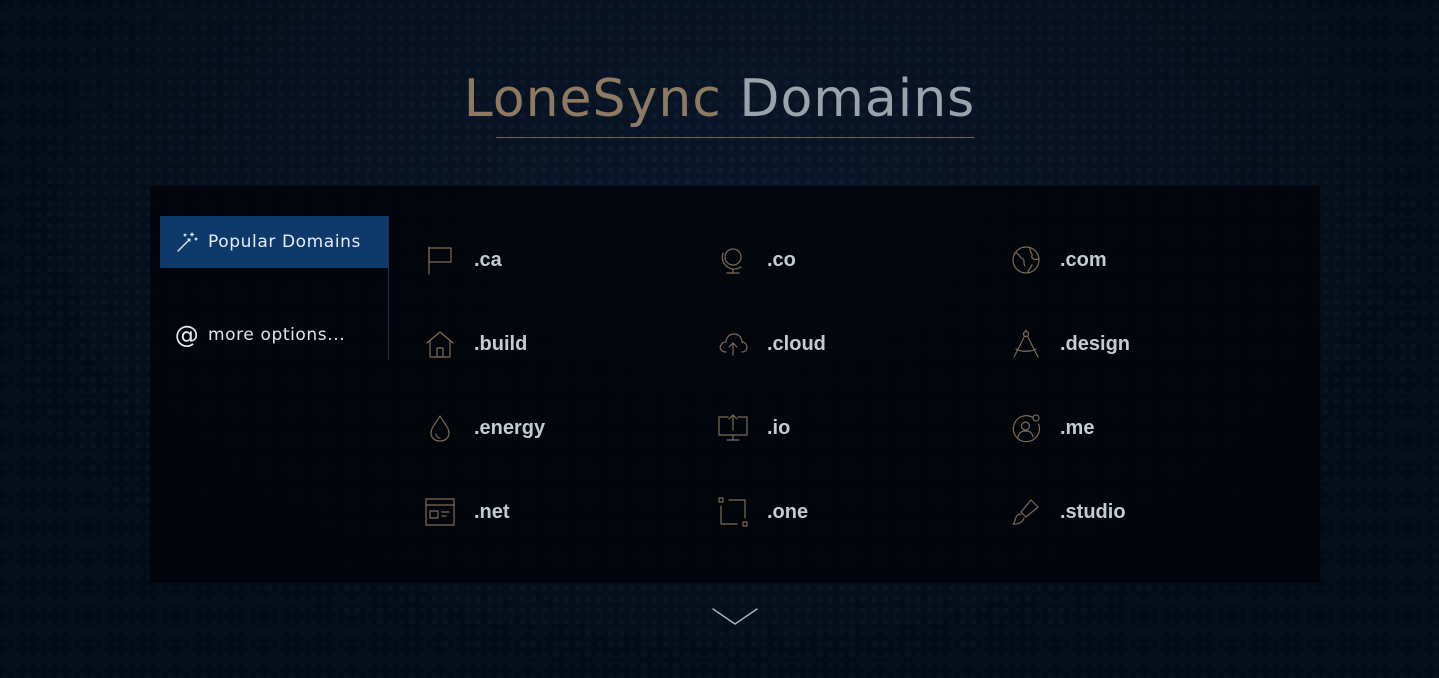 The height and width of the screenshot is (678, 1439). Describe the element at coordinates (796, 343) in the screenshot. I see `domain-label: .cloud` at that location.